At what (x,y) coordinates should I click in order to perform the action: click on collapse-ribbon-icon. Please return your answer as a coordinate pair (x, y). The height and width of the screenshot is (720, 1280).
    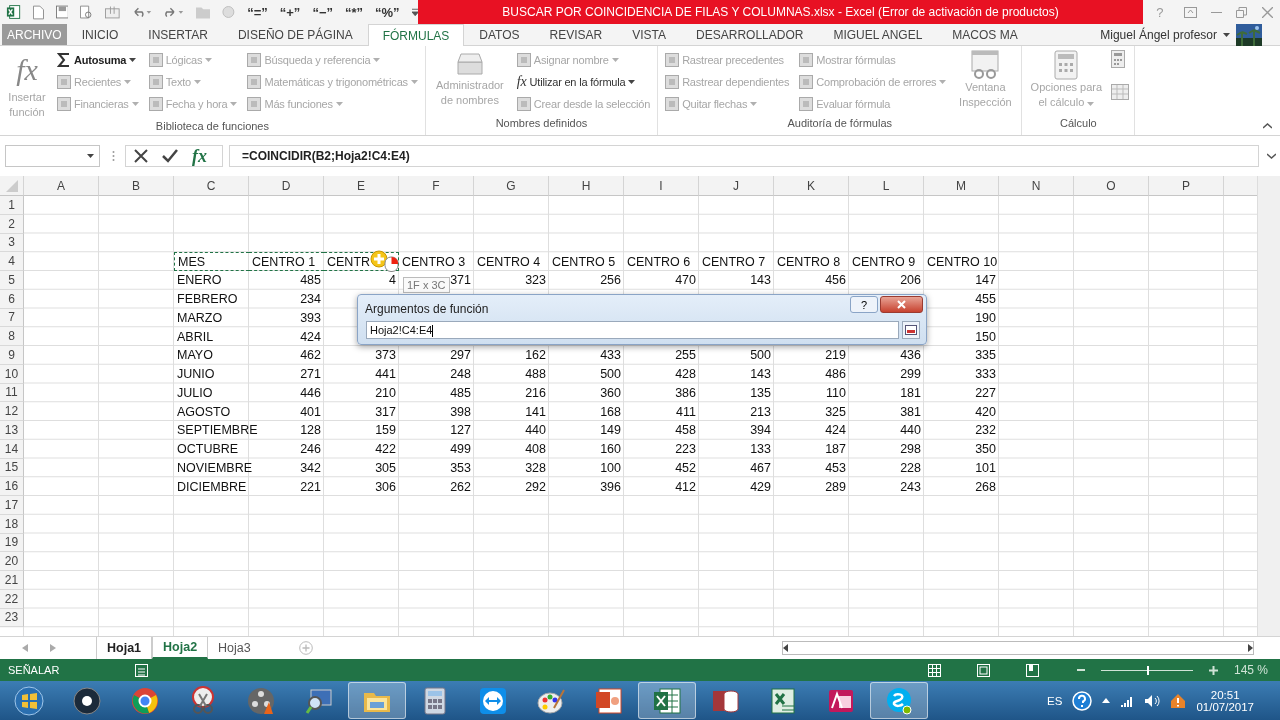
    Looking at the image, I should click on (1267, 126).